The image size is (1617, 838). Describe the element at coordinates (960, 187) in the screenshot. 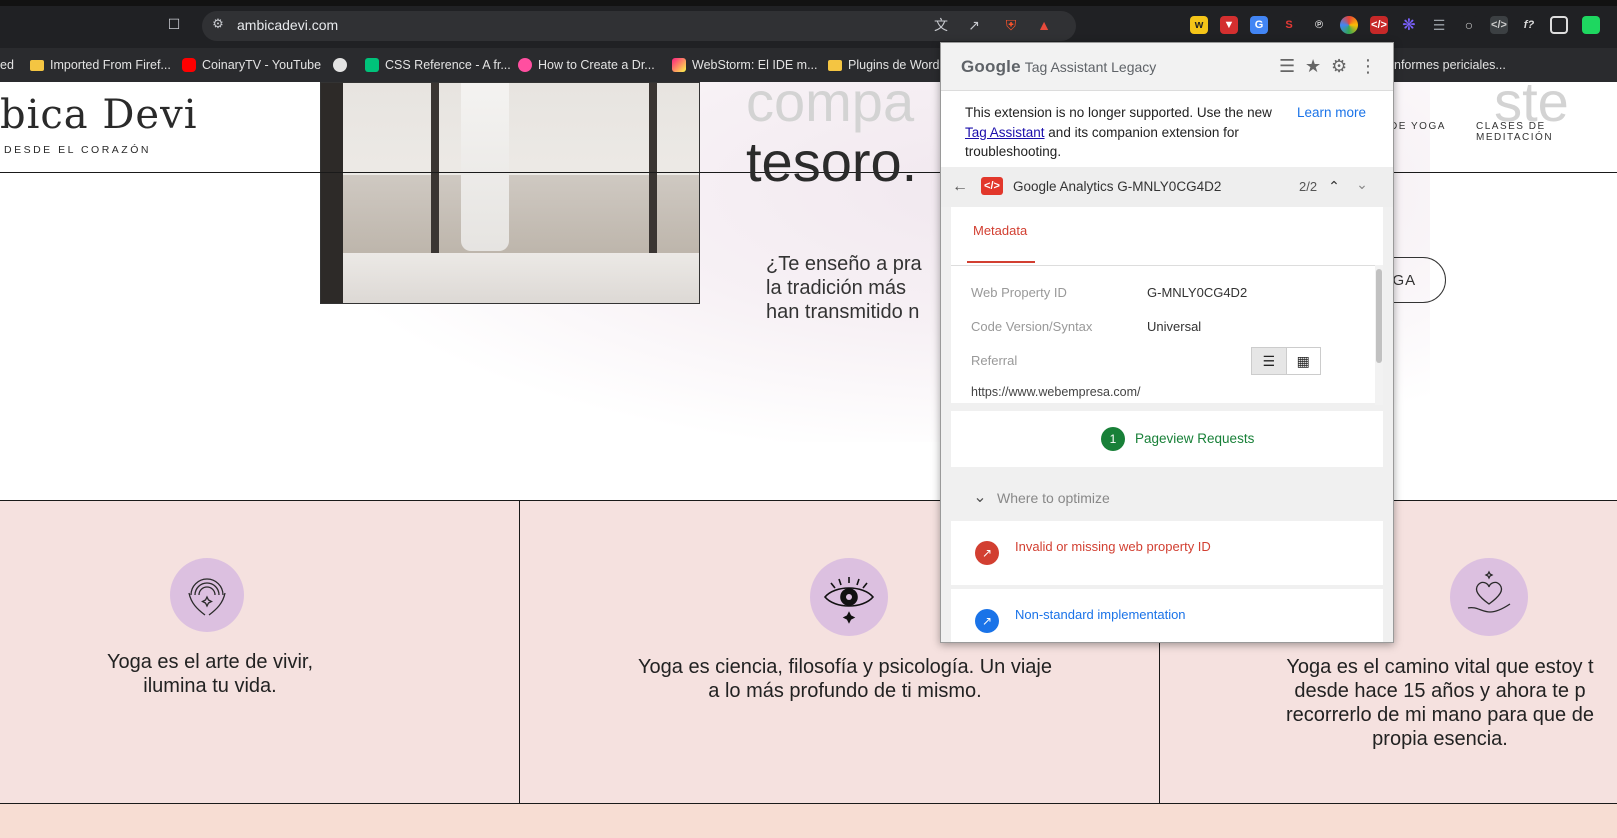

I see `back-arrow-icon: ←` at that location.